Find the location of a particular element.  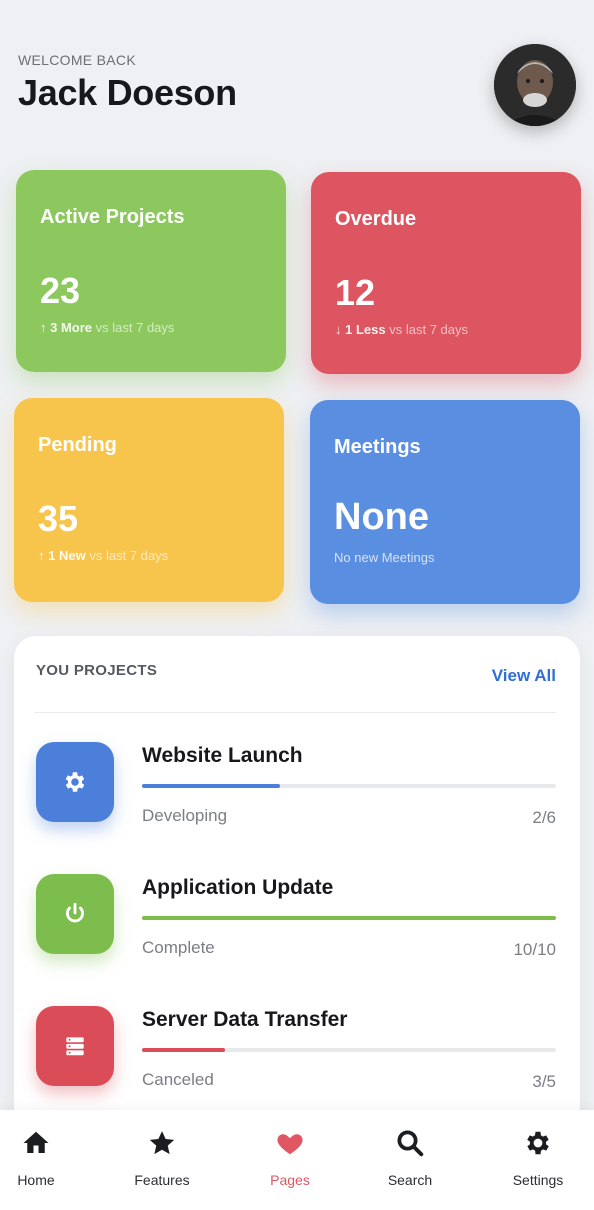

avatar is located at coordinates (535, 85).